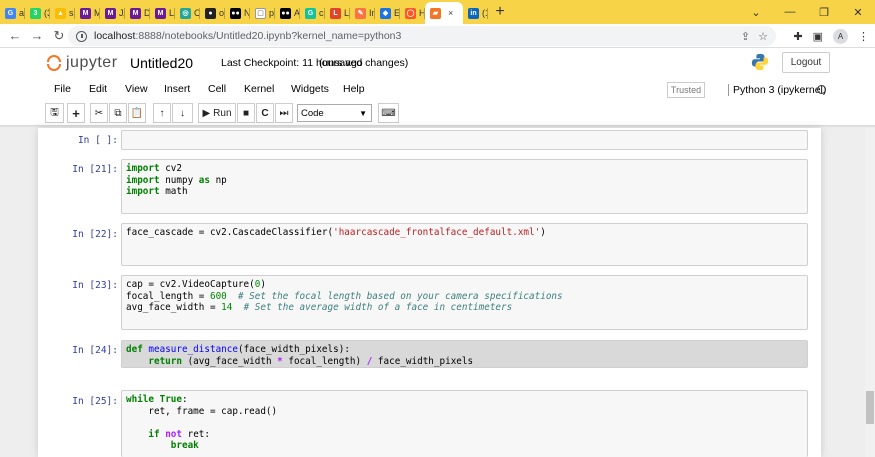 The image size is (875, 457). What do you see at coordinates (870, 407) in the screenshot?
I see `scrollbar-thumb` at bounding box center [870, 407].